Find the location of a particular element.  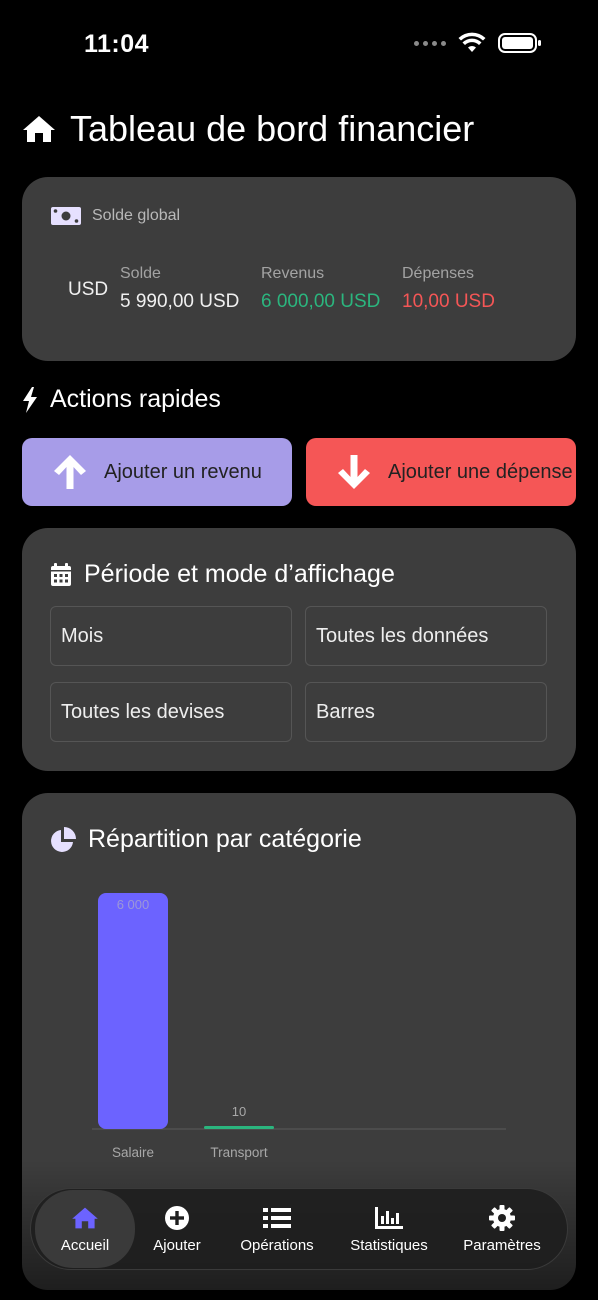

tab-statistiques-label: Statistiques is located at coordinates (389, 1245).